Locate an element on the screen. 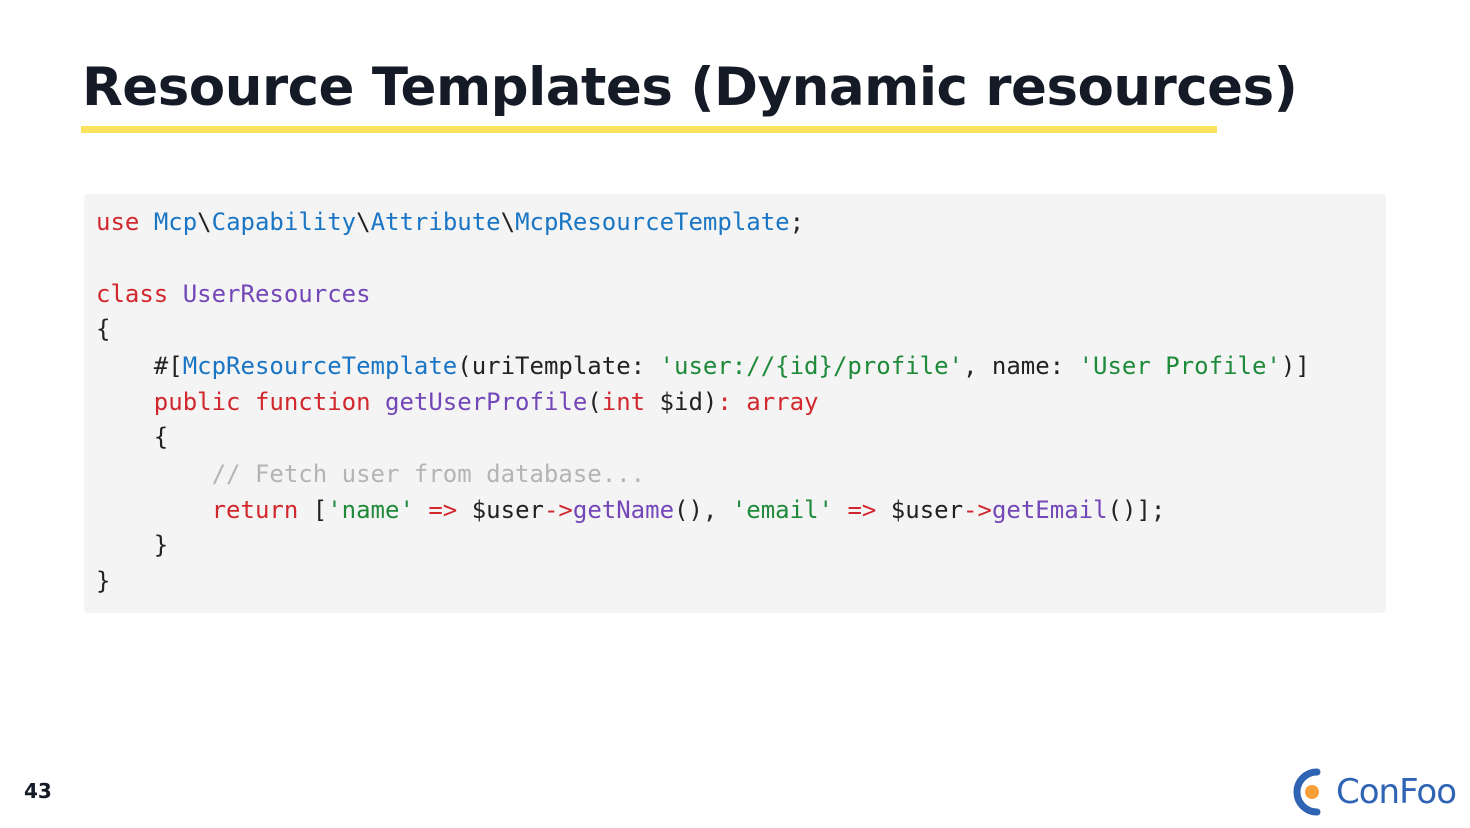  code-line-close-brace: } is located at coordinates (103, 581).